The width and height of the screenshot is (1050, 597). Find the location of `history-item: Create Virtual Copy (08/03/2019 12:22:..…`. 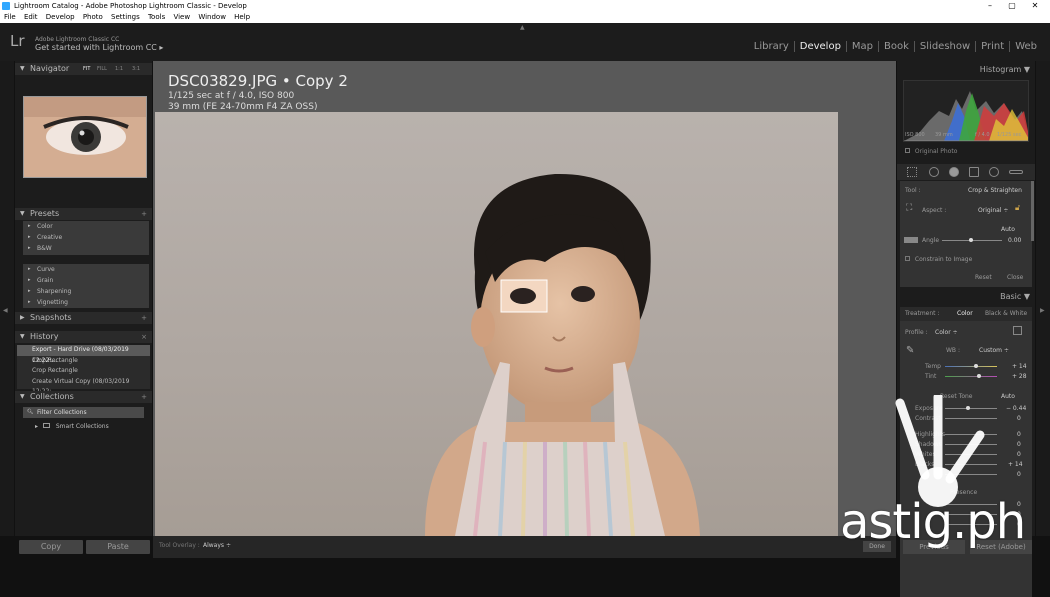

history-item: Create Virtual Copy (08/03/2019 12:22:..… is located at coordinates (83, 386).